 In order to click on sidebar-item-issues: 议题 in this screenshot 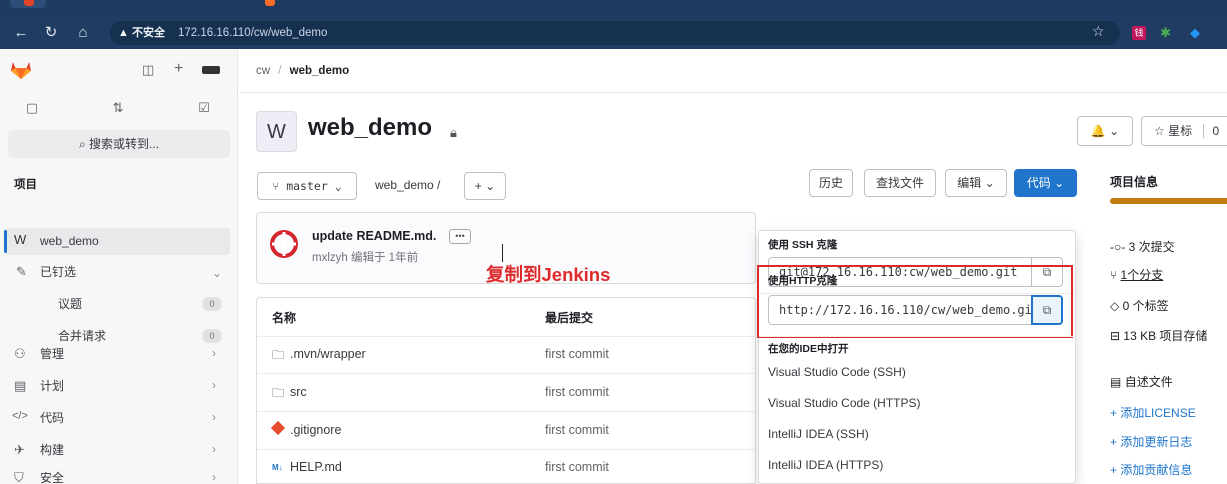, I will do `click(70, 304)`.